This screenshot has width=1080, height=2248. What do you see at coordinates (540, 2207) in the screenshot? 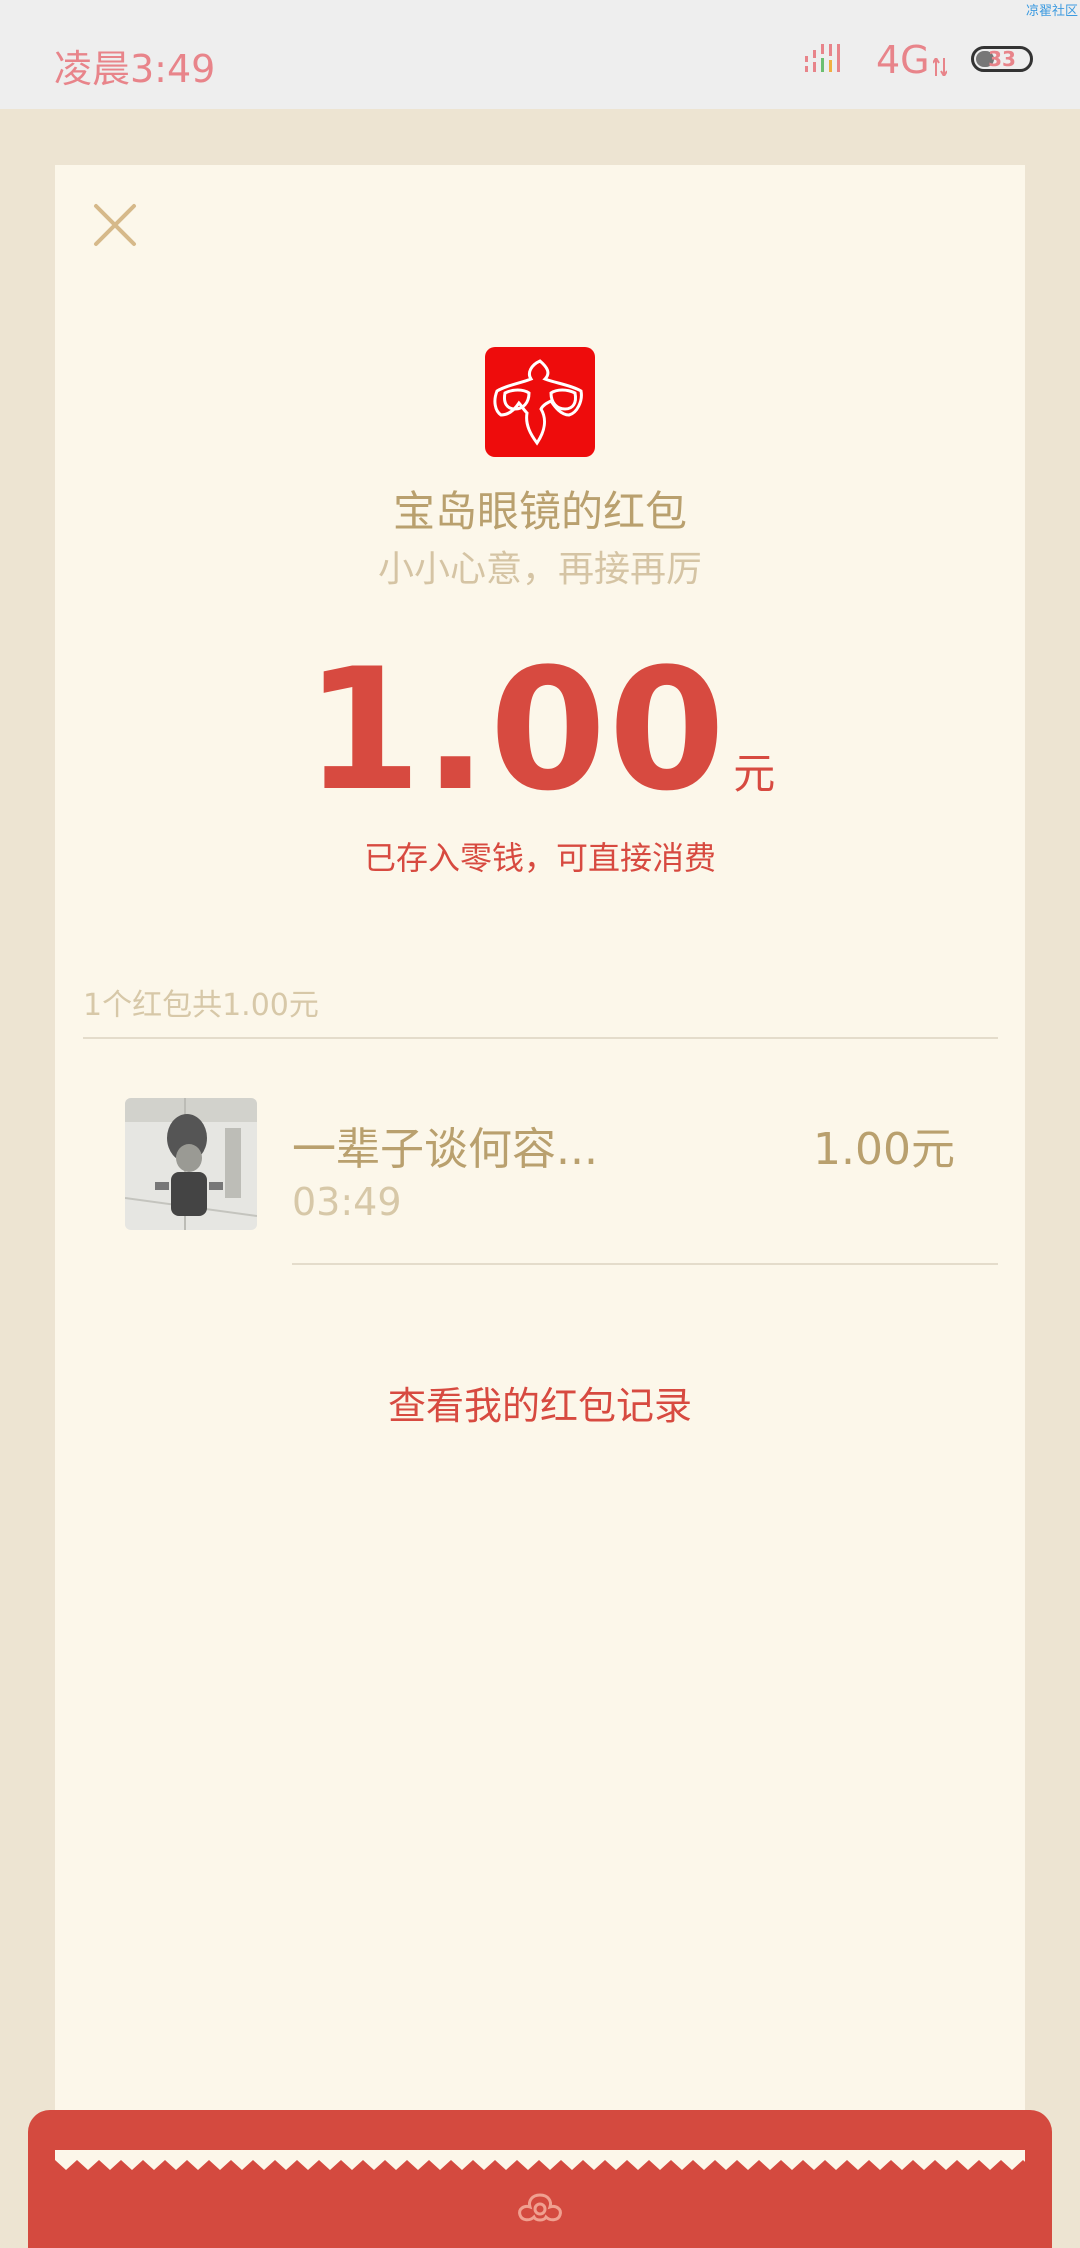
I see `cloud-emblem-icon` at bounding box center [540, 2207].